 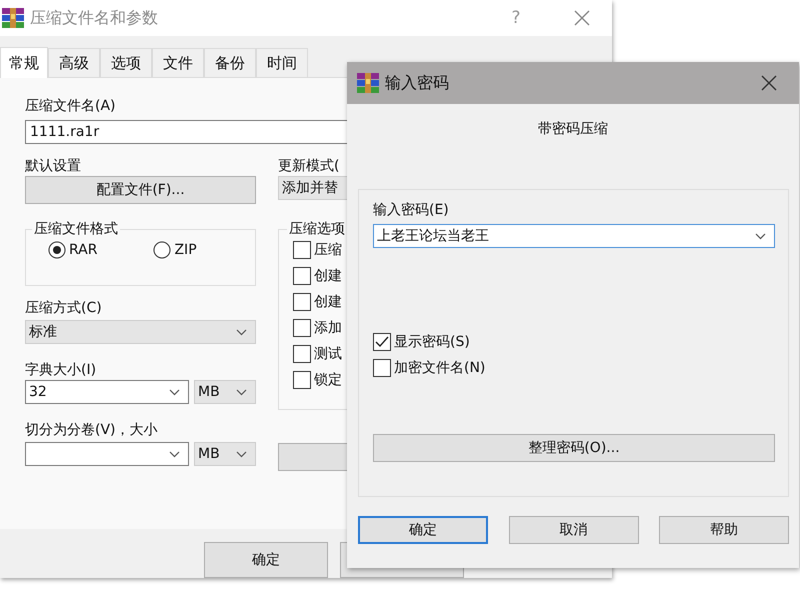 What do you see at coordinates (76, 229) in the screenshot?
I see `group-title: 压缩文件格式` at bounding box center [76, 229].